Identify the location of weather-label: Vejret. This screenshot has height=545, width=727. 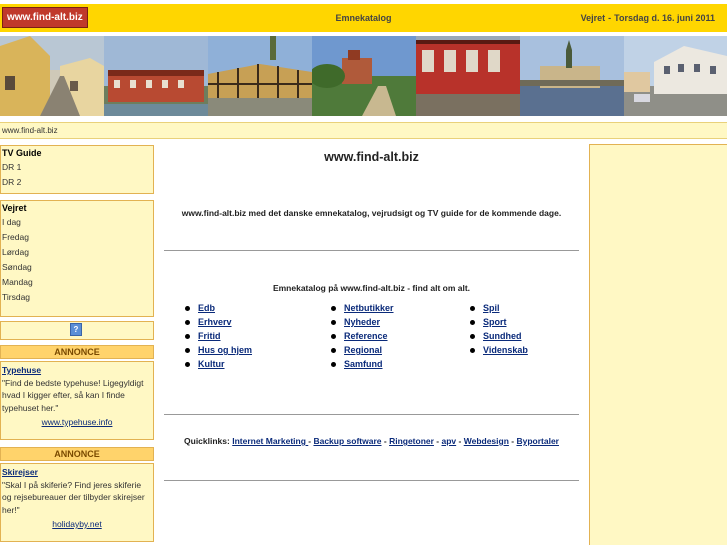
(593, 18).